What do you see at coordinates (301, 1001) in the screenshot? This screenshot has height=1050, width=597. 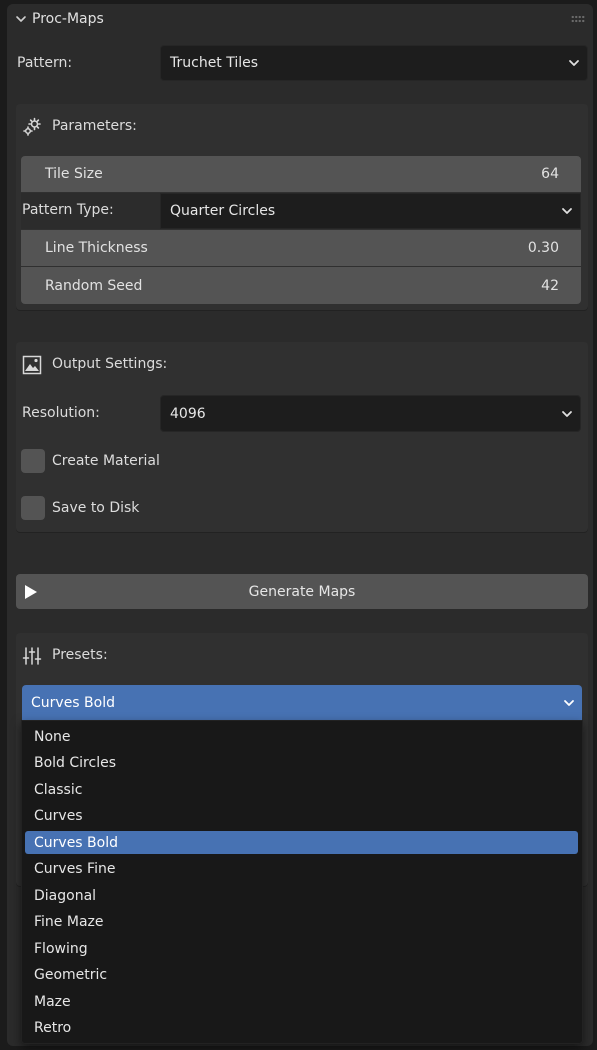 I see `preset-menu-item: Maze` at bounding box center [301, 1001].